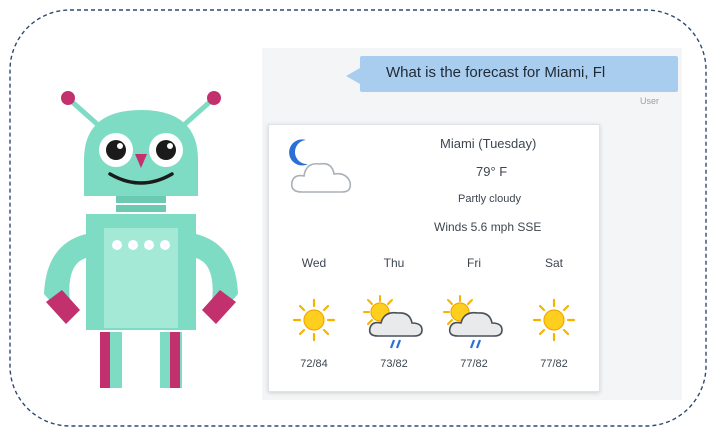  What do you see at coordinates (492, 171) in the screenshot?
I see `weather-temperature: 79° F` at bounding box center [492, 171].